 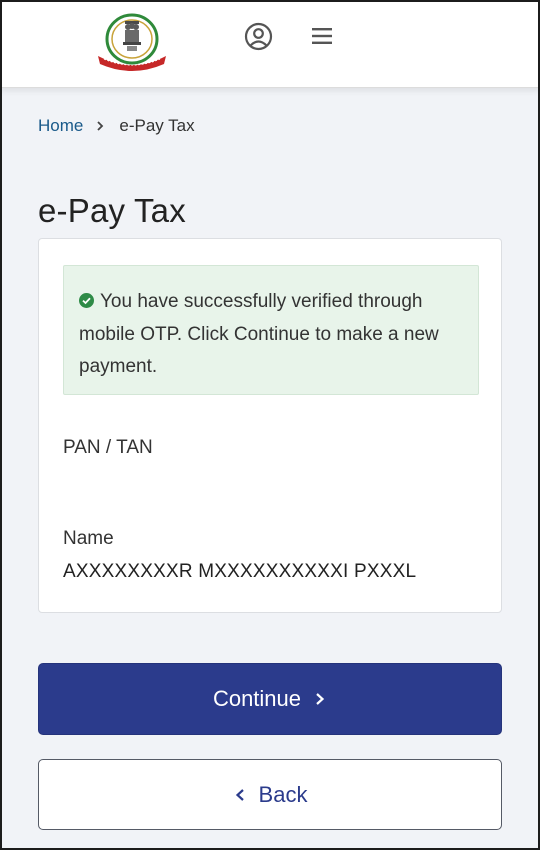 I want to click on name-value: AXXXXXXXXR MXXXXXXXXXXI PXXXL, so click(x=240, y=571).